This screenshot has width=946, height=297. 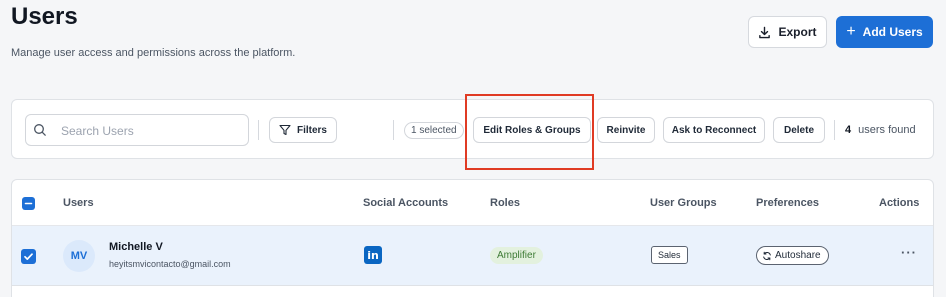 What do you see at coordinates (899, 203) in the screenshot?
I see `column-actions: Actions` at bounding box center [899, 203].